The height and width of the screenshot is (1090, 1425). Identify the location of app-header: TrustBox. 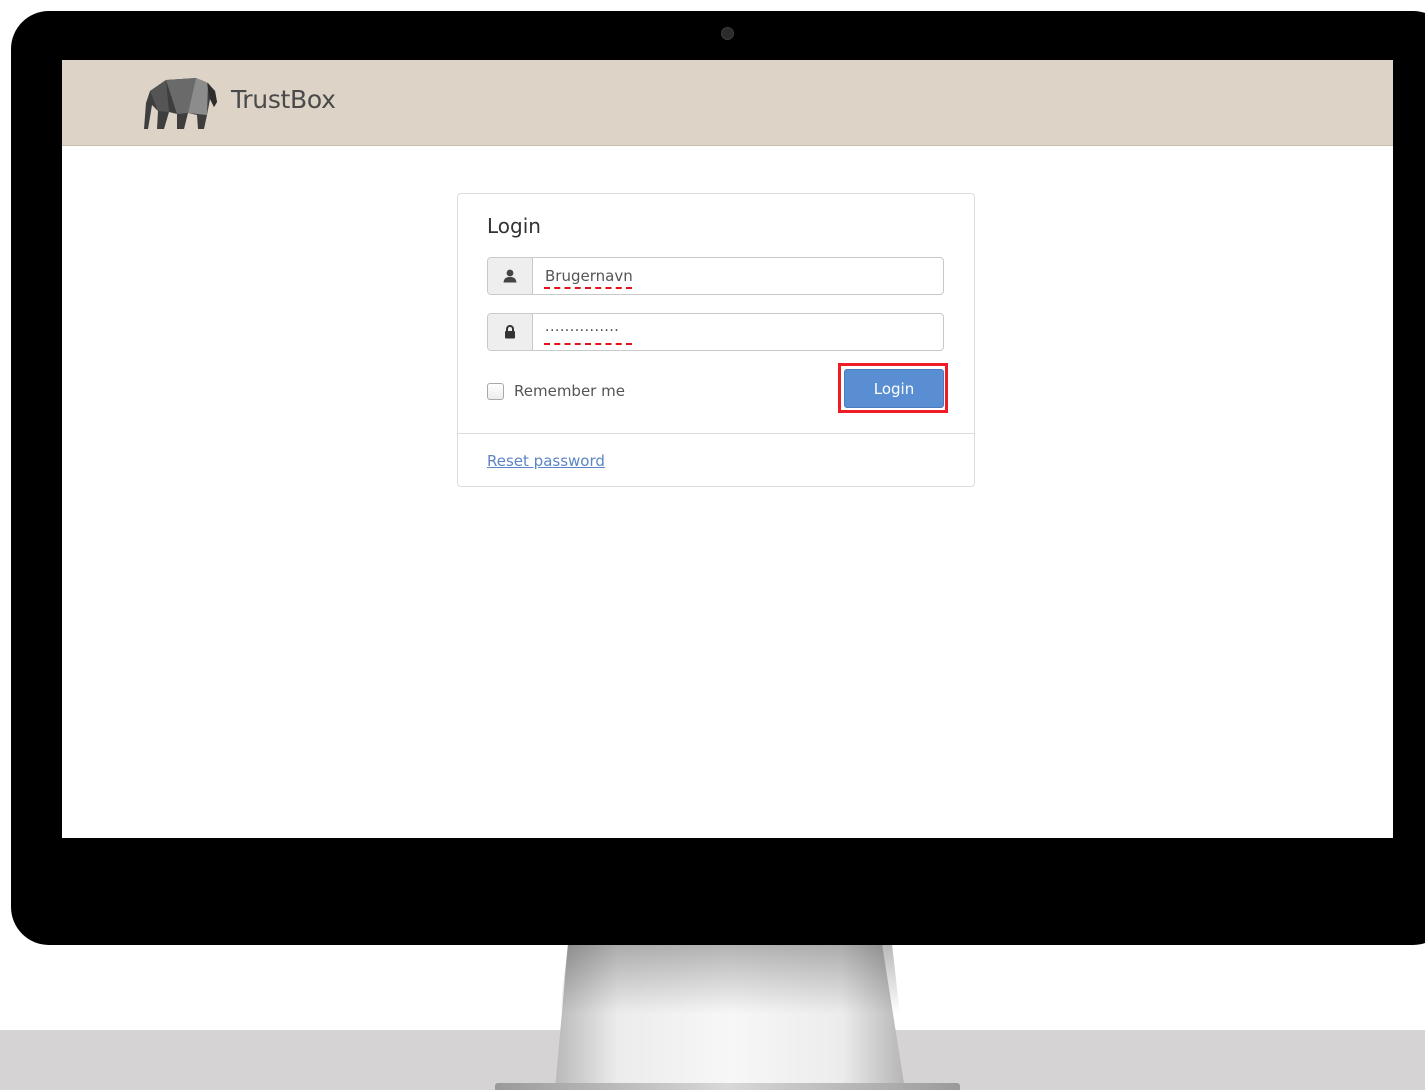
(727, 103).